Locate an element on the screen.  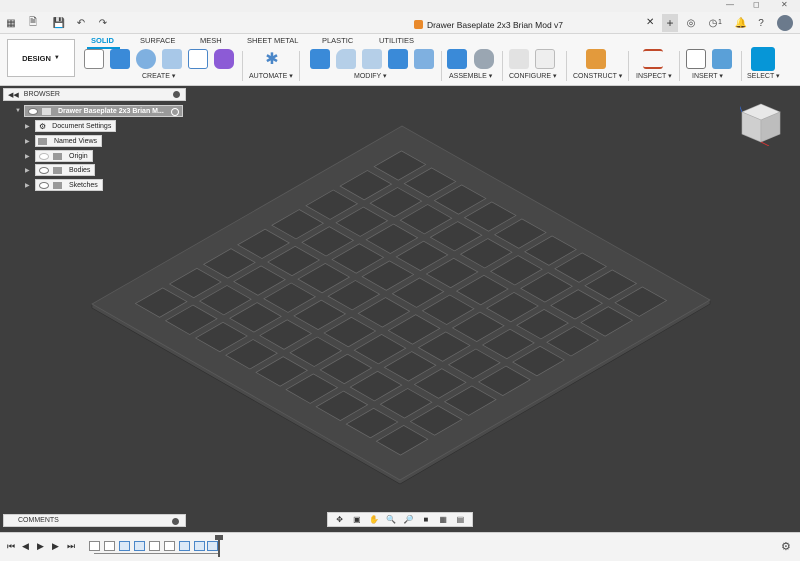
browser-item-bodies: Bodies is located at coordinates (65, 170).